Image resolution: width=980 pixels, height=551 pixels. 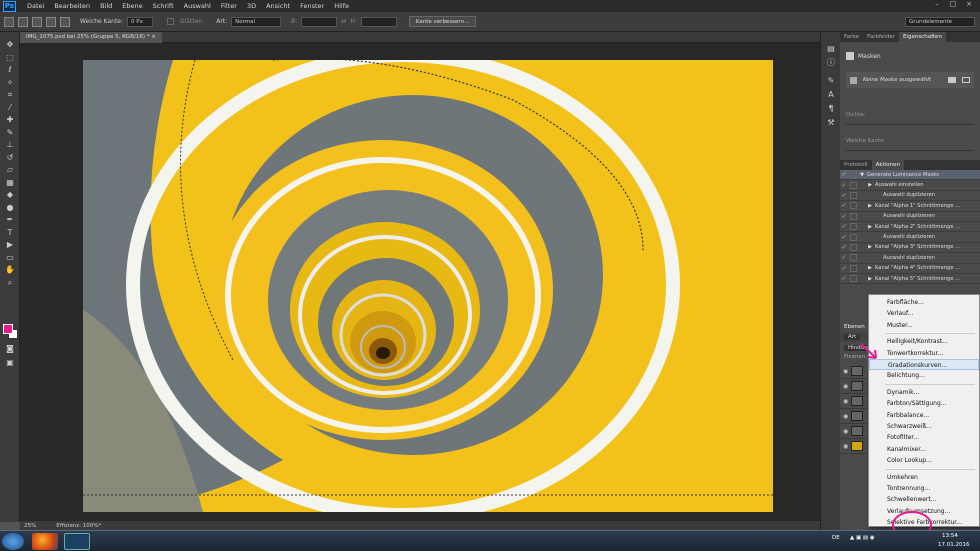 What do you see at coordinates (140, 21) in the screenshot?
I see `feather-input: 0 Px` at bounding box center [140, 21].